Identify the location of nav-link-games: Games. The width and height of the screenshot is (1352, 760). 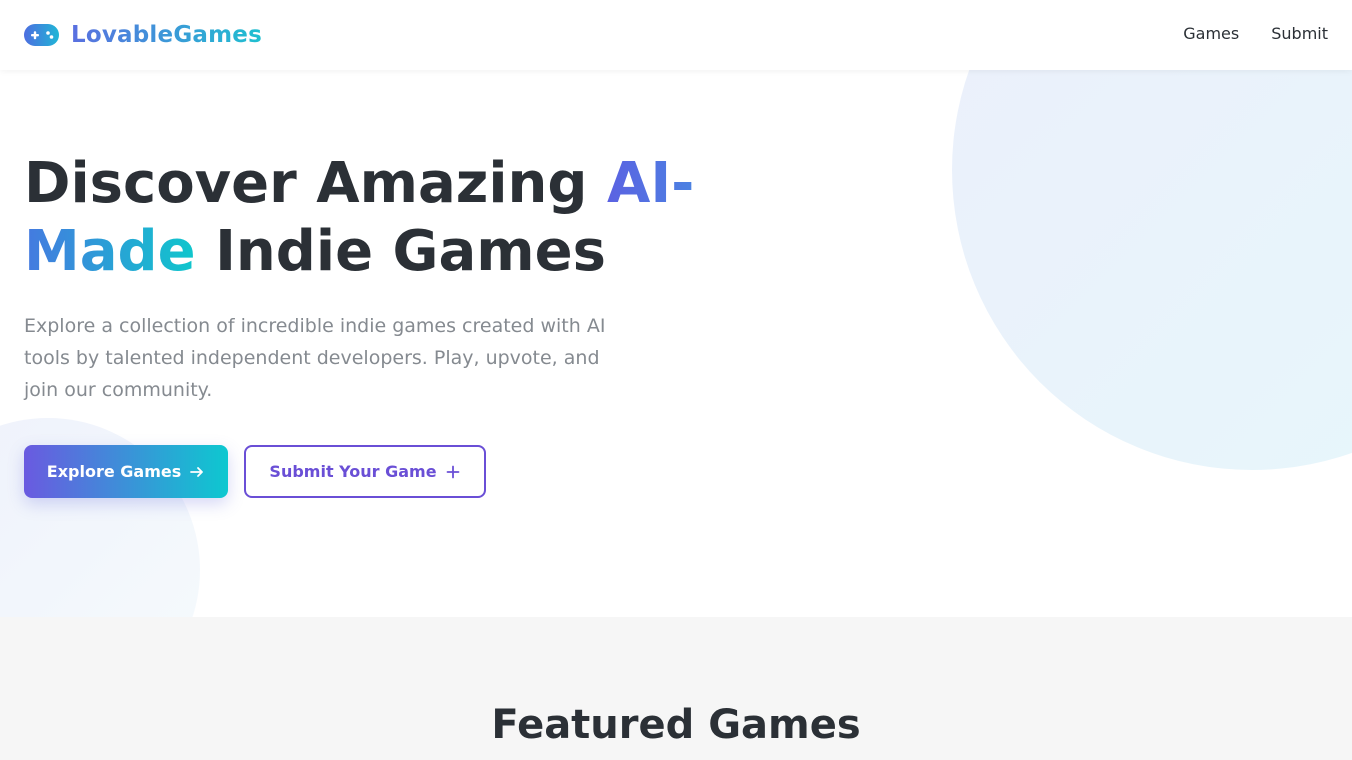
(1211, 33).